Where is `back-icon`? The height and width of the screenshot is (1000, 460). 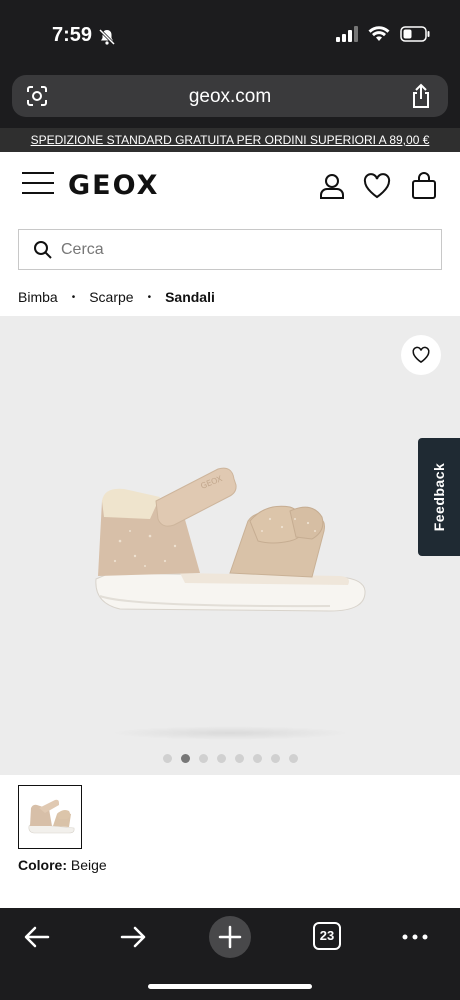
back-icon is located at coordinates (37, 937).